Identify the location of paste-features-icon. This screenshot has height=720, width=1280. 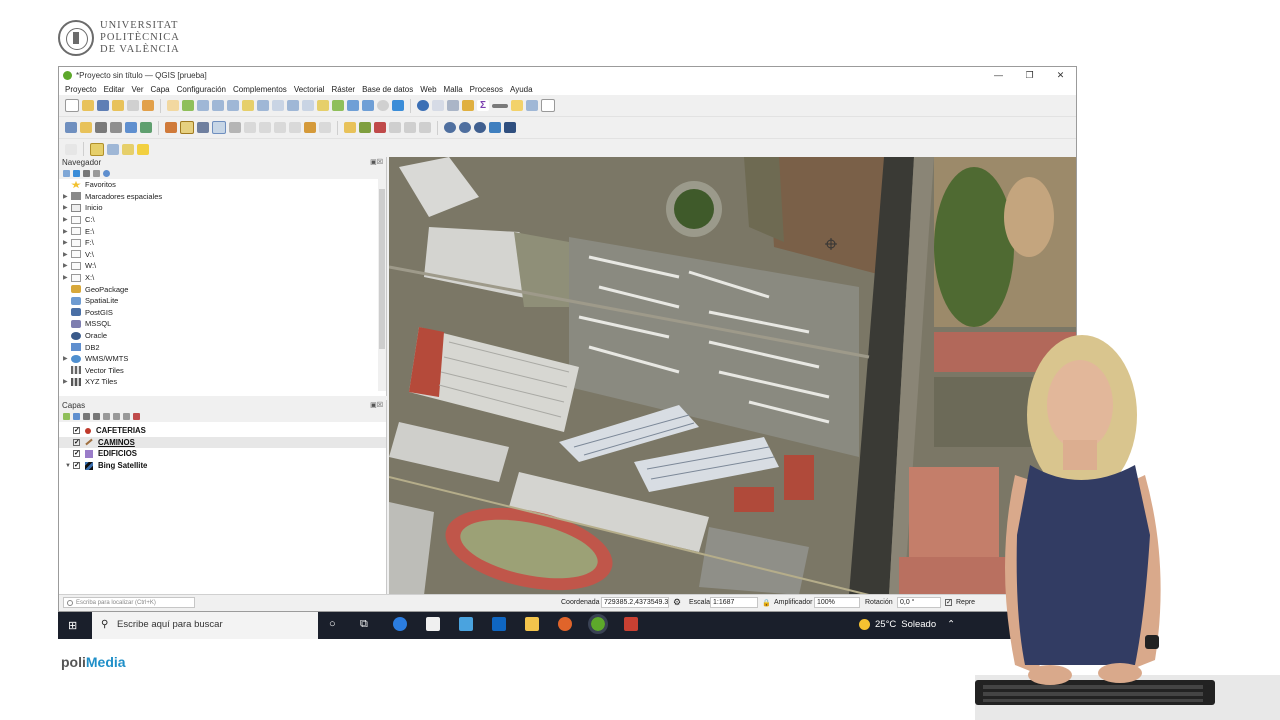
(295, 127).